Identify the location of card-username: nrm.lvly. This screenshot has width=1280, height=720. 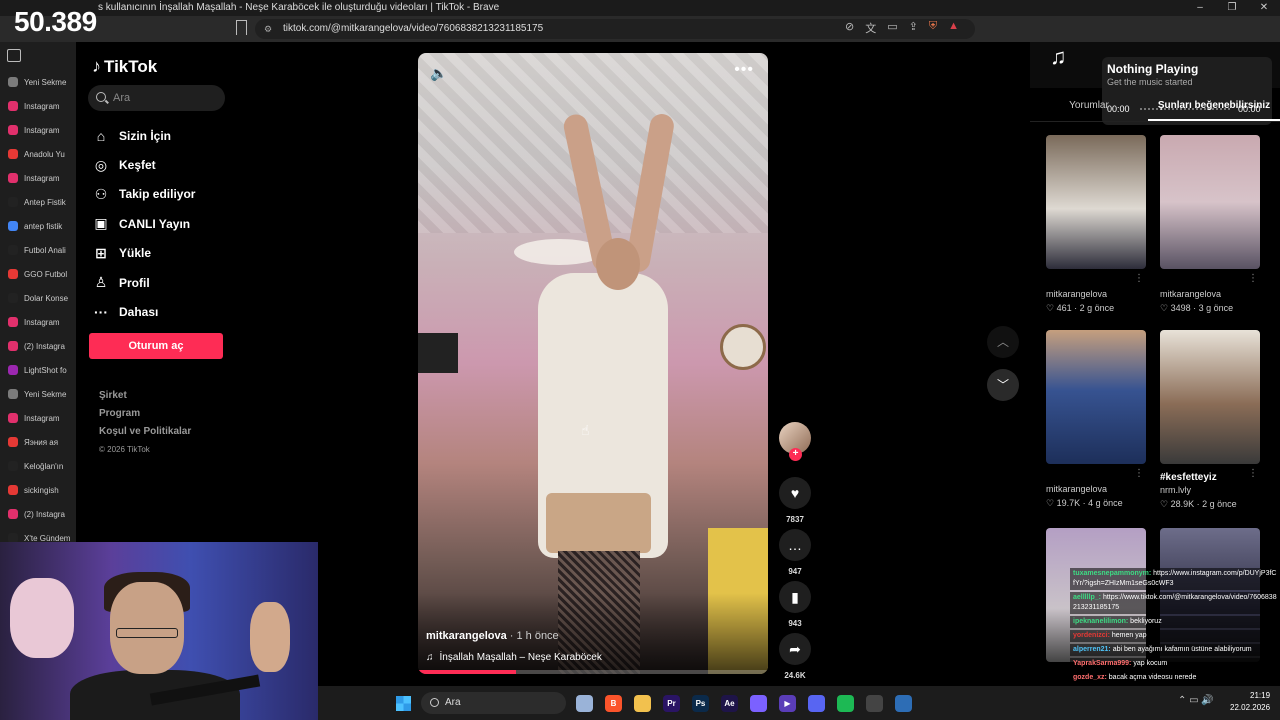
(1210, 490).